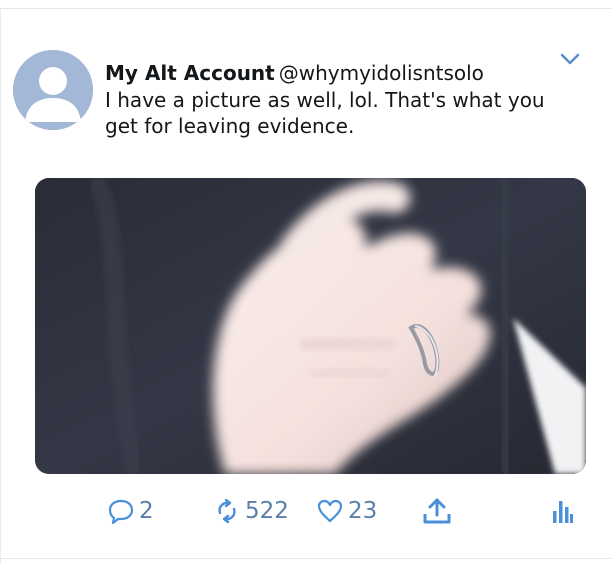  I want to click on share-button, so click(437, 511).